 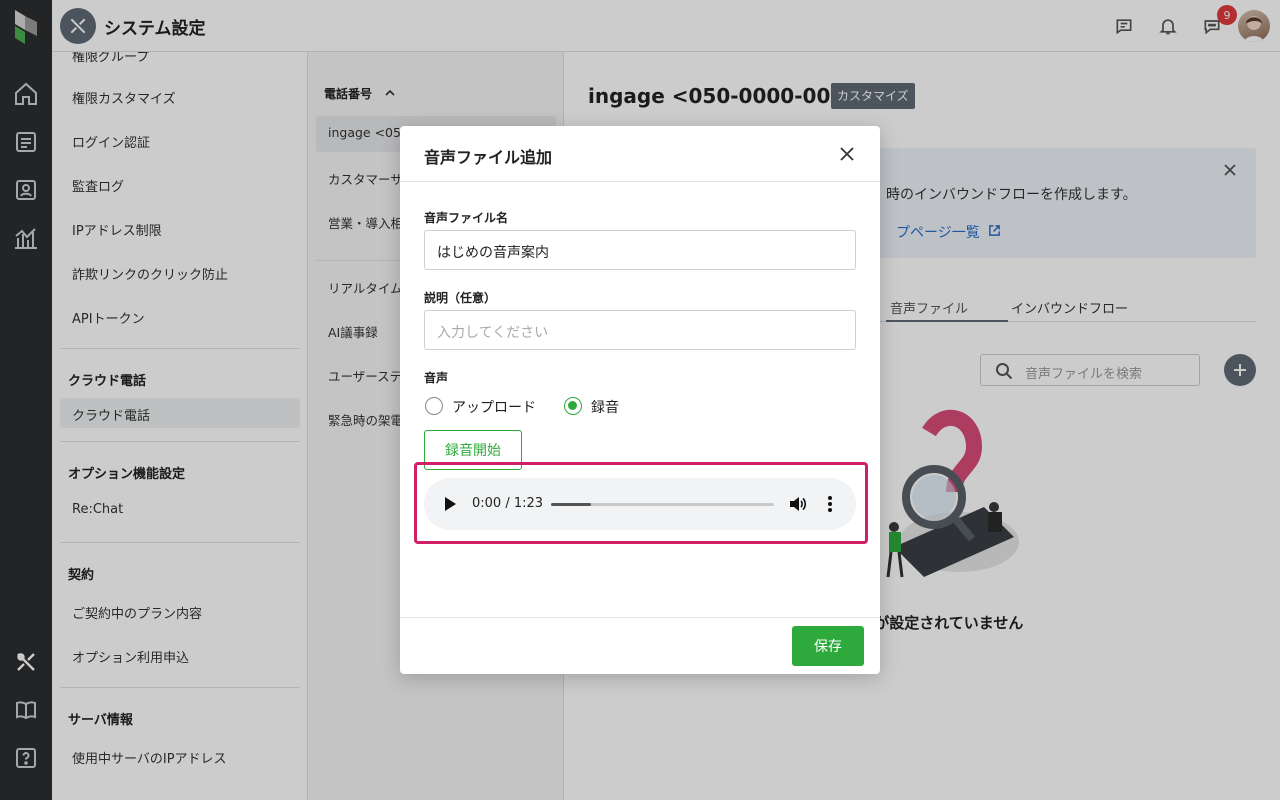 What do you see at coordinates (466, 218) in the screenshot?
I see `filename-label: 音声ファイル名` at bounding box center [466, 218].